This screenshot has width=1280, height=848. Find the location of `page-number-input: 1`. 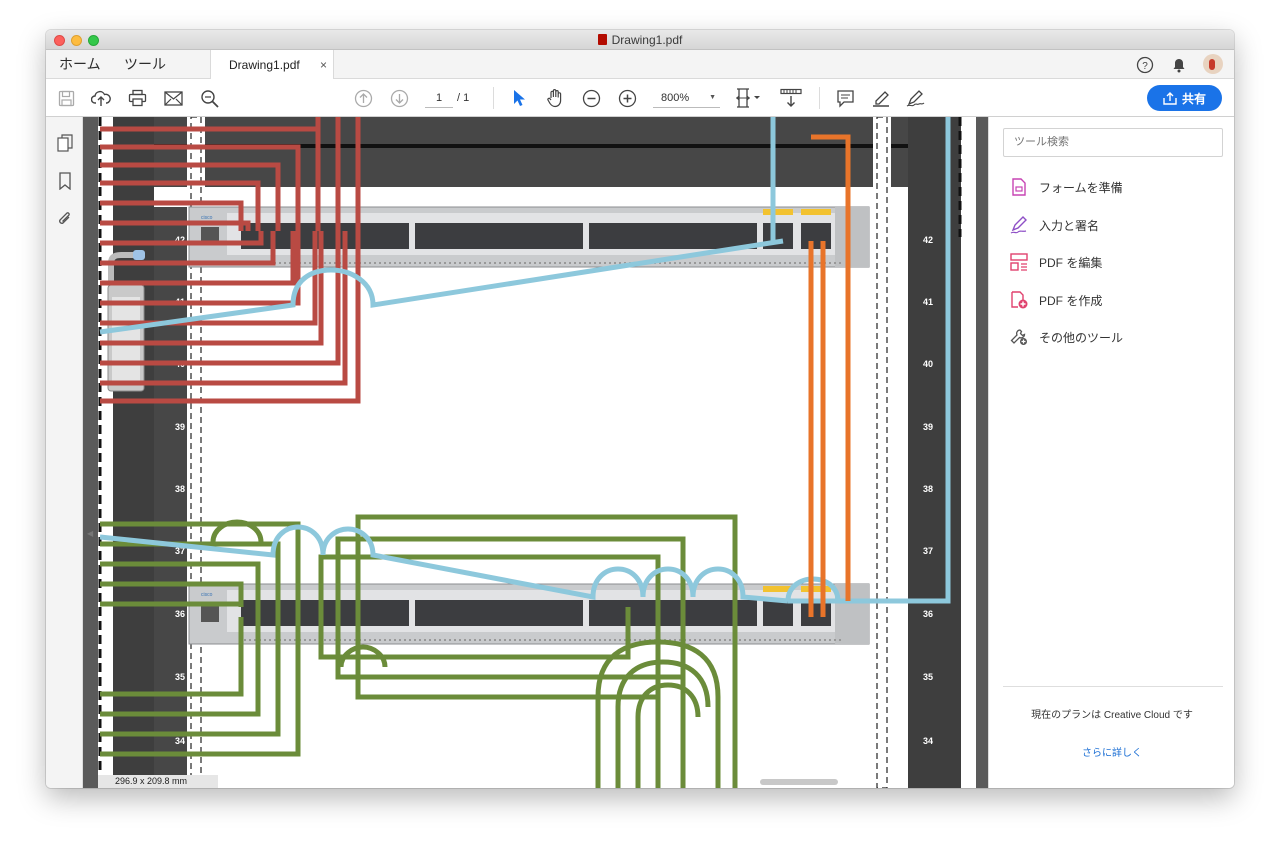

page-number-input: 1 is located at coordinates (439, 98).